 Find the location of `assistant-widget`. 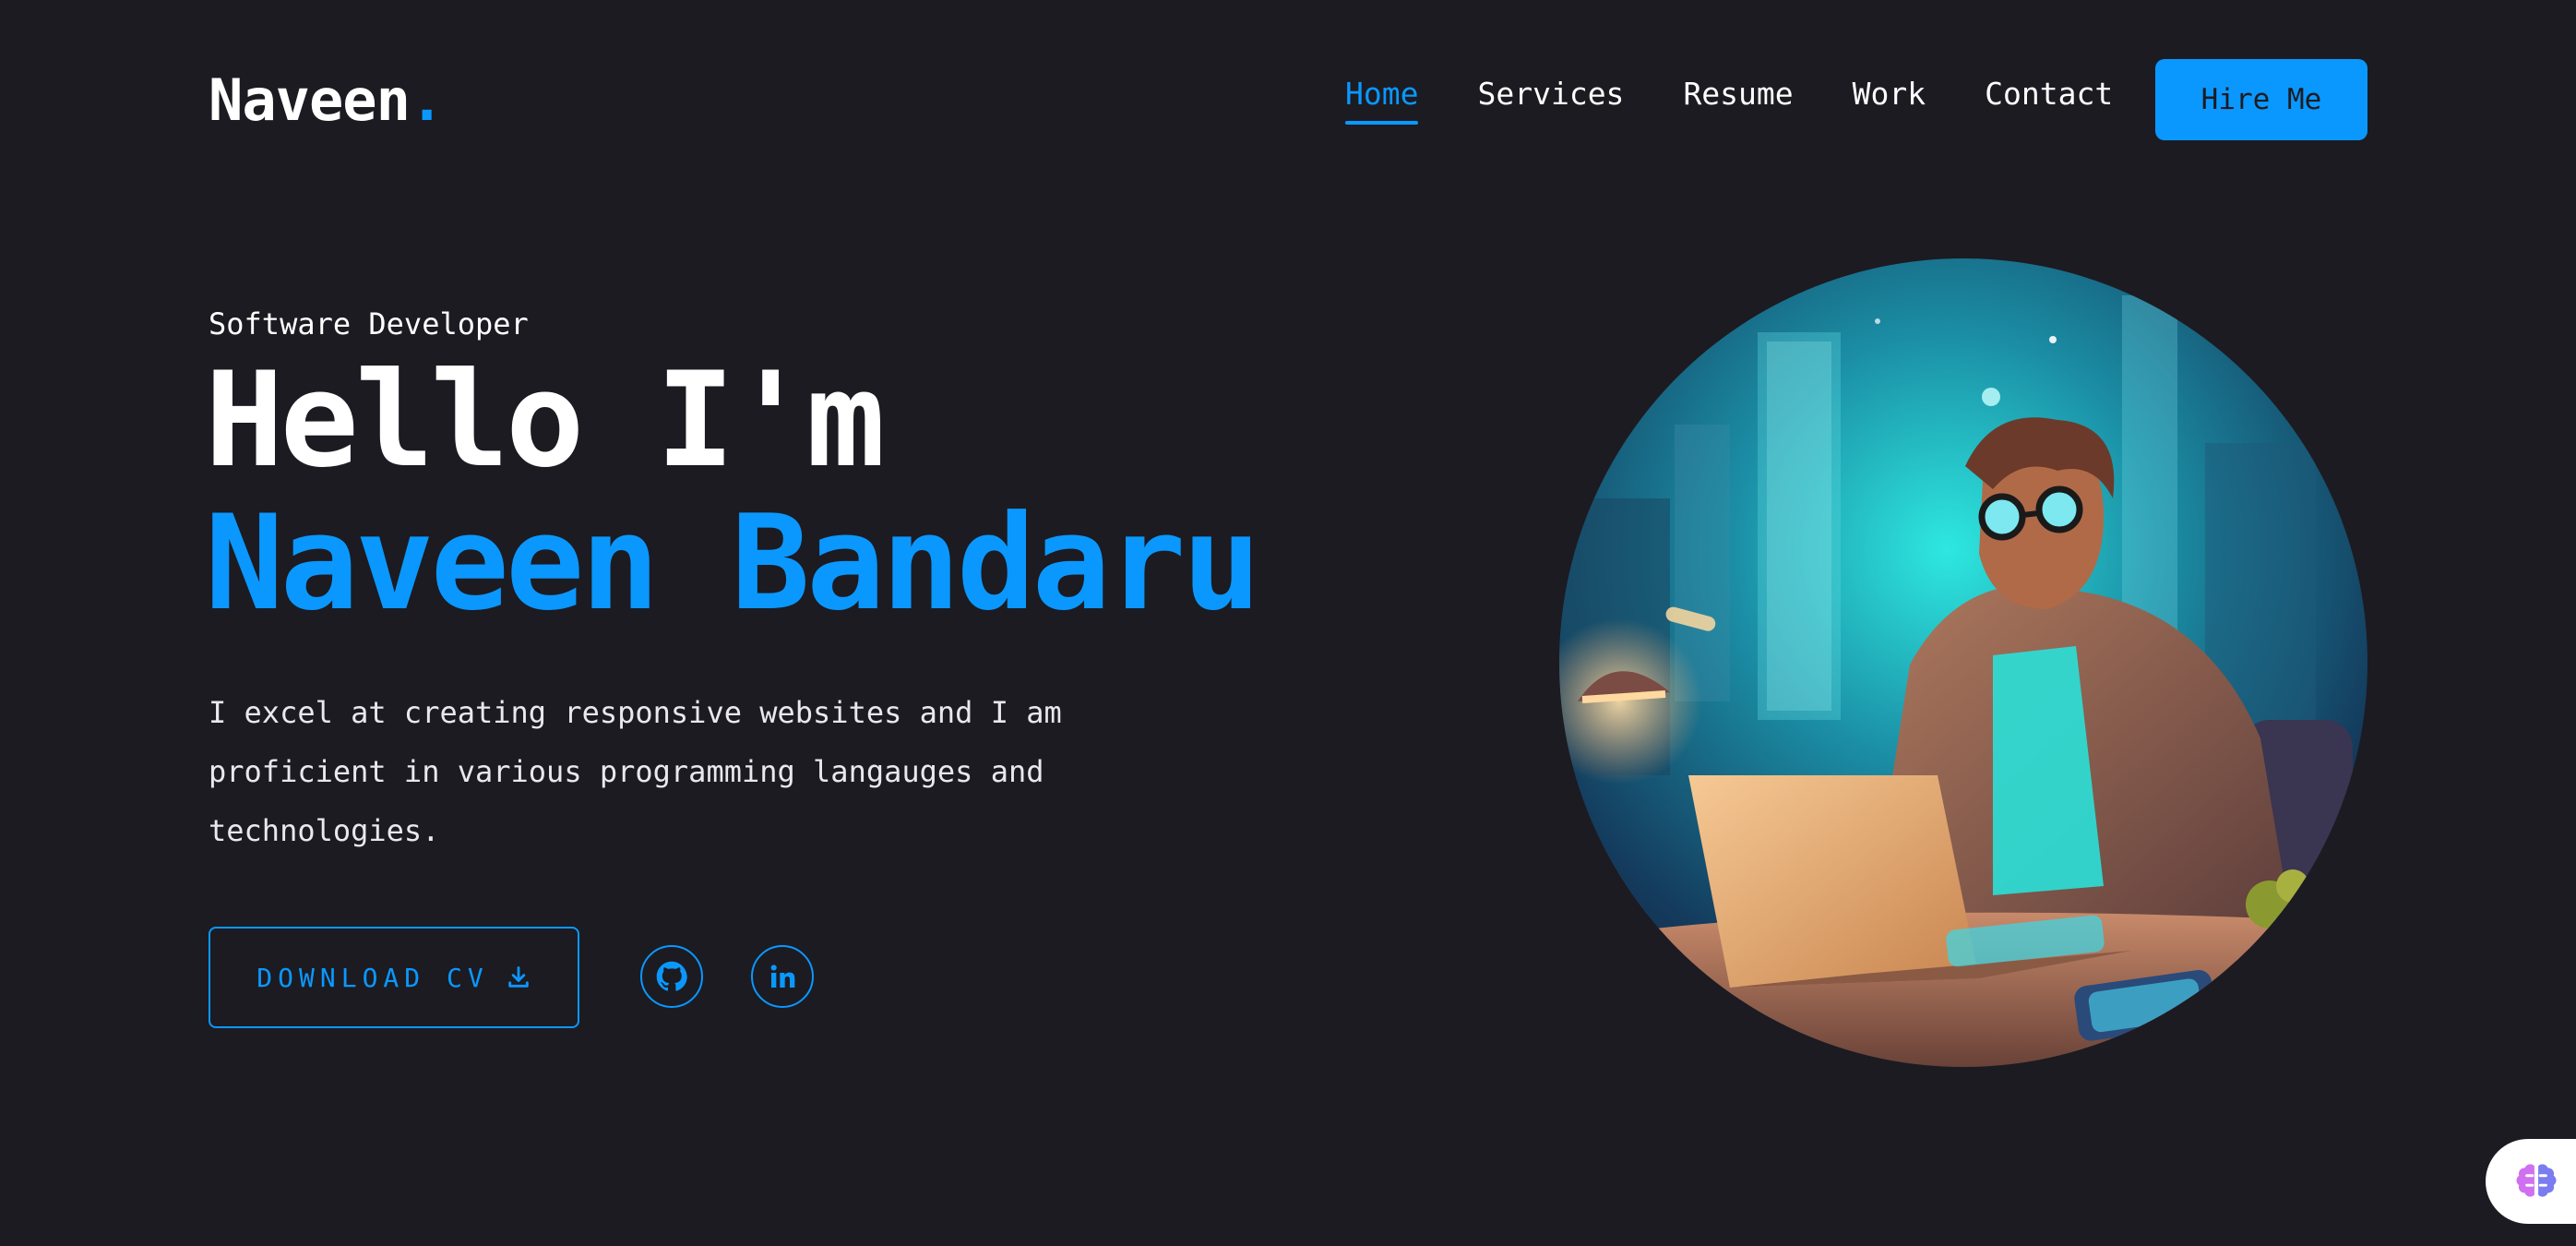

assistant-widget is located at coordinates (2531, 1182).